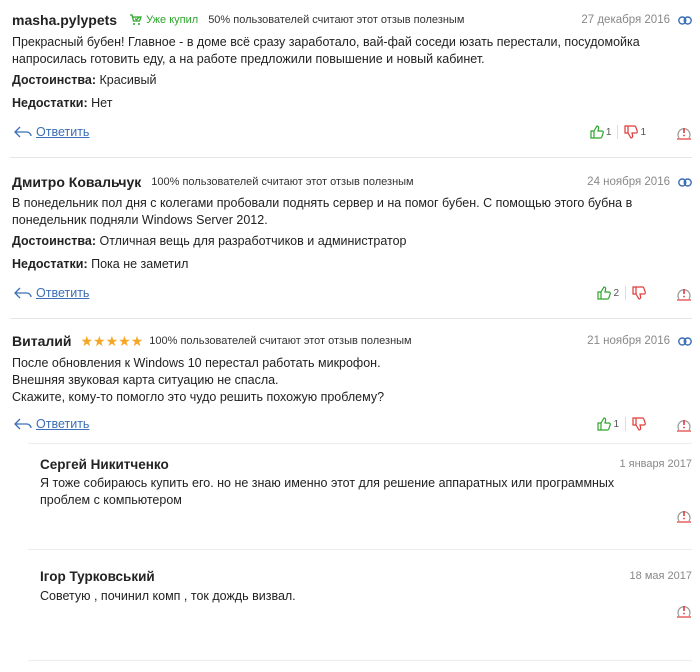 The image size is (700, 672). I want to click on cons-value: Нет, so click(102, 103).